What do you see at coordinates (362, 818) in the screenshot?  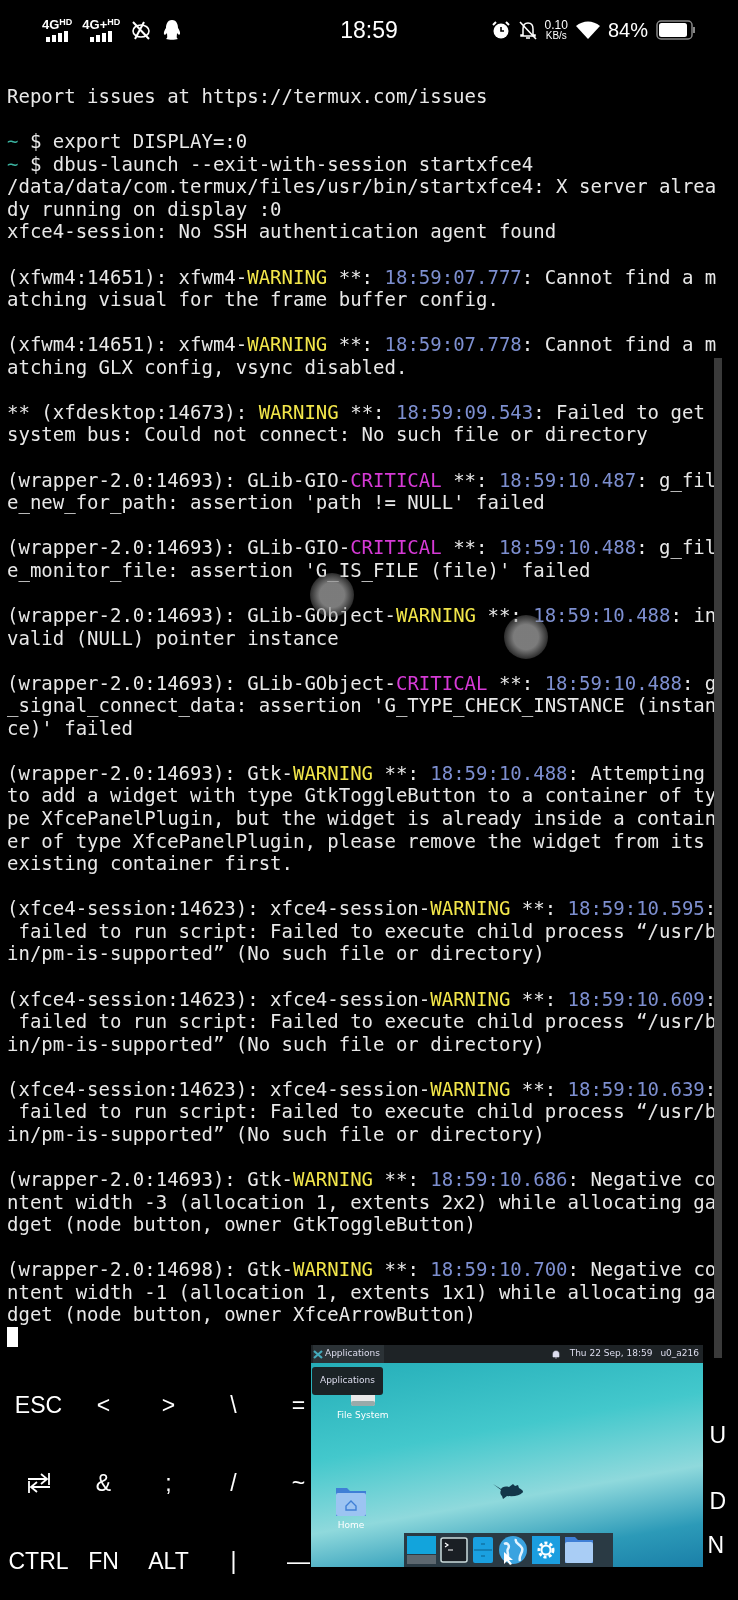 I see `terminal-line: pe XfcePanelPlugin, but the widget is already inside a contain` at bounding box center [362, 818].